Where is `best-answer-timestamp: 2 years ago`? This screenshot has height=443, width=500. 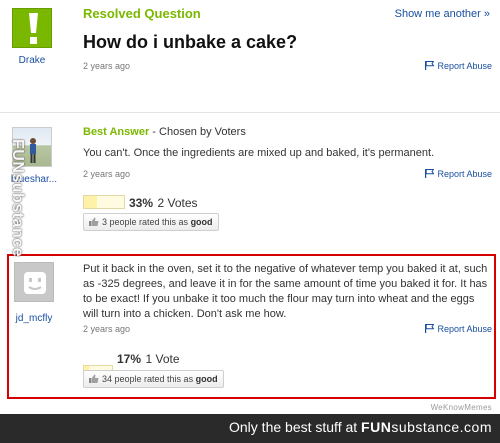 best-answer-timestamp: 2 years ago is located at coordinates (107, 174).